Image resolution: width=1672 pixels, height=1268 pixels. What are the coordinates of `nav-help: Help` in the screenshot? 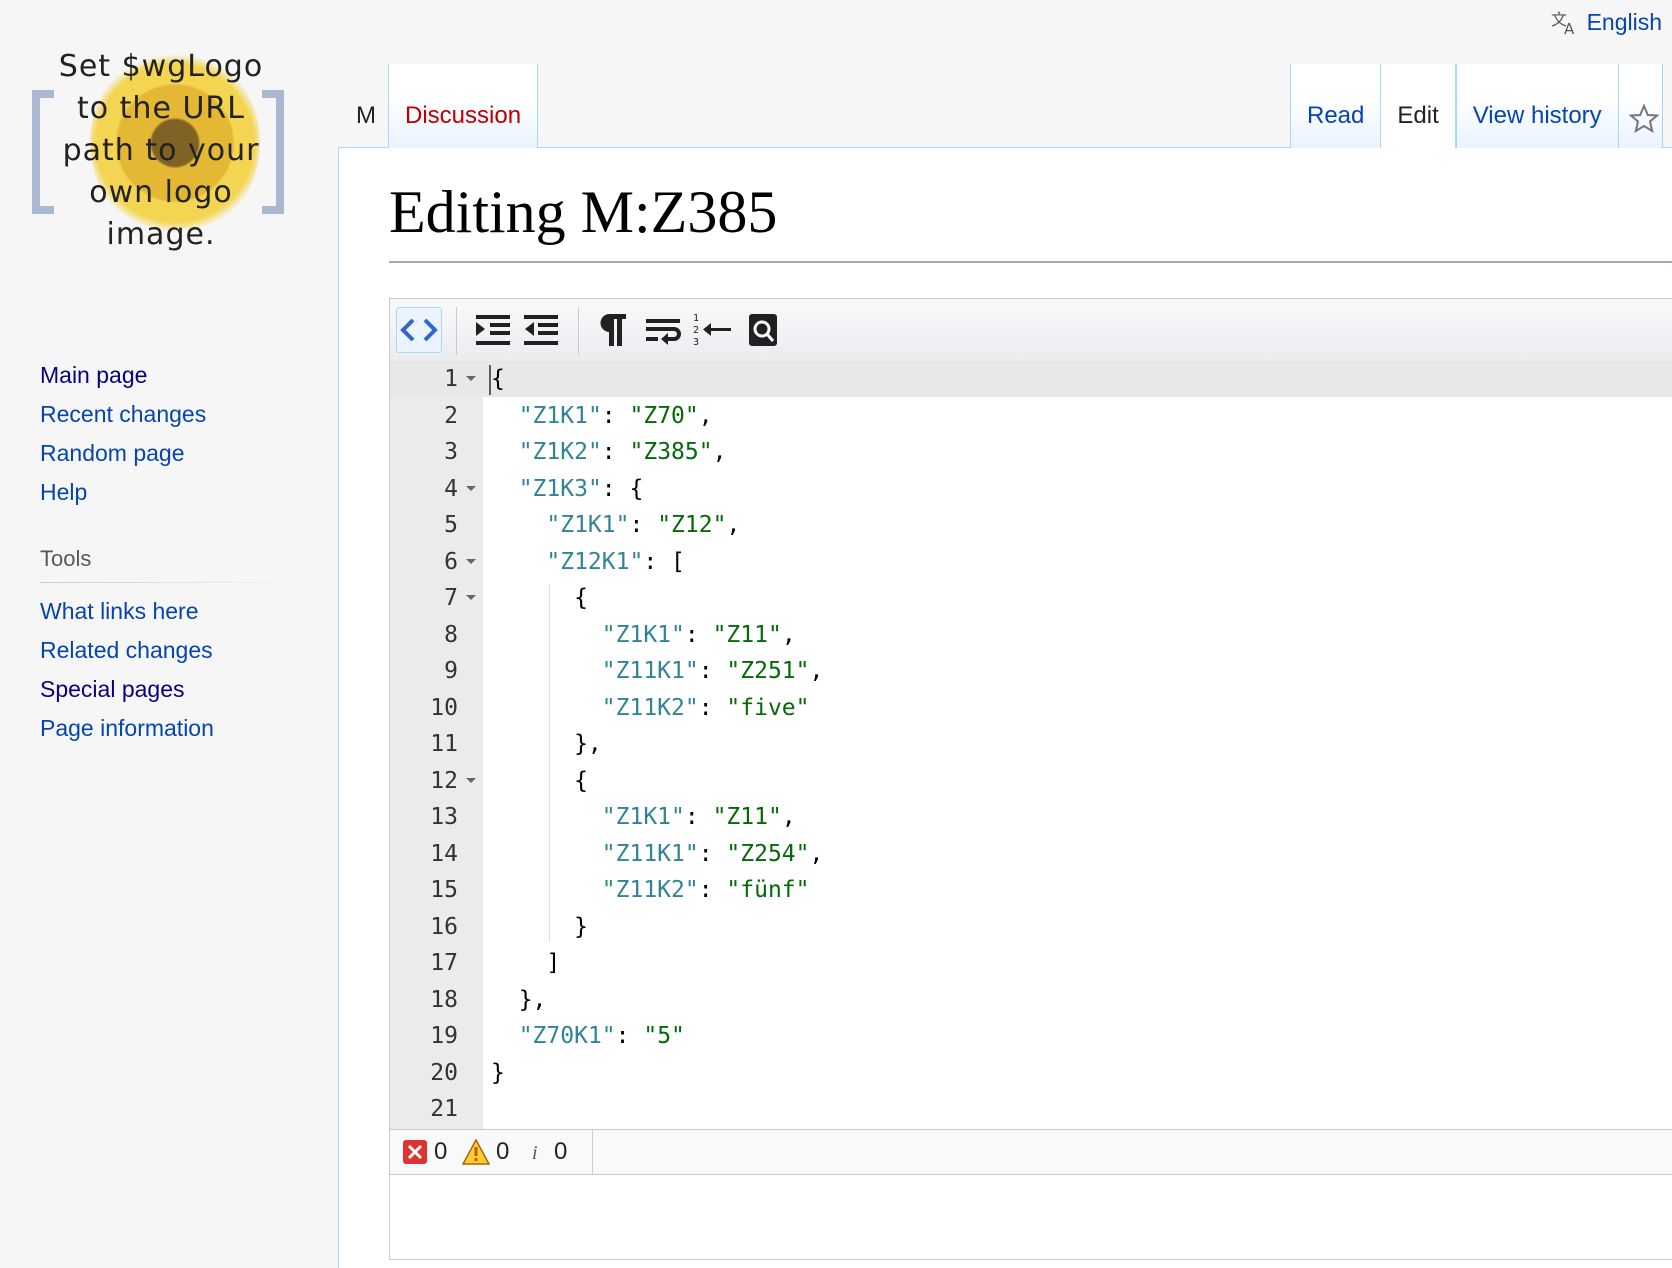 It's located at (123, 492).